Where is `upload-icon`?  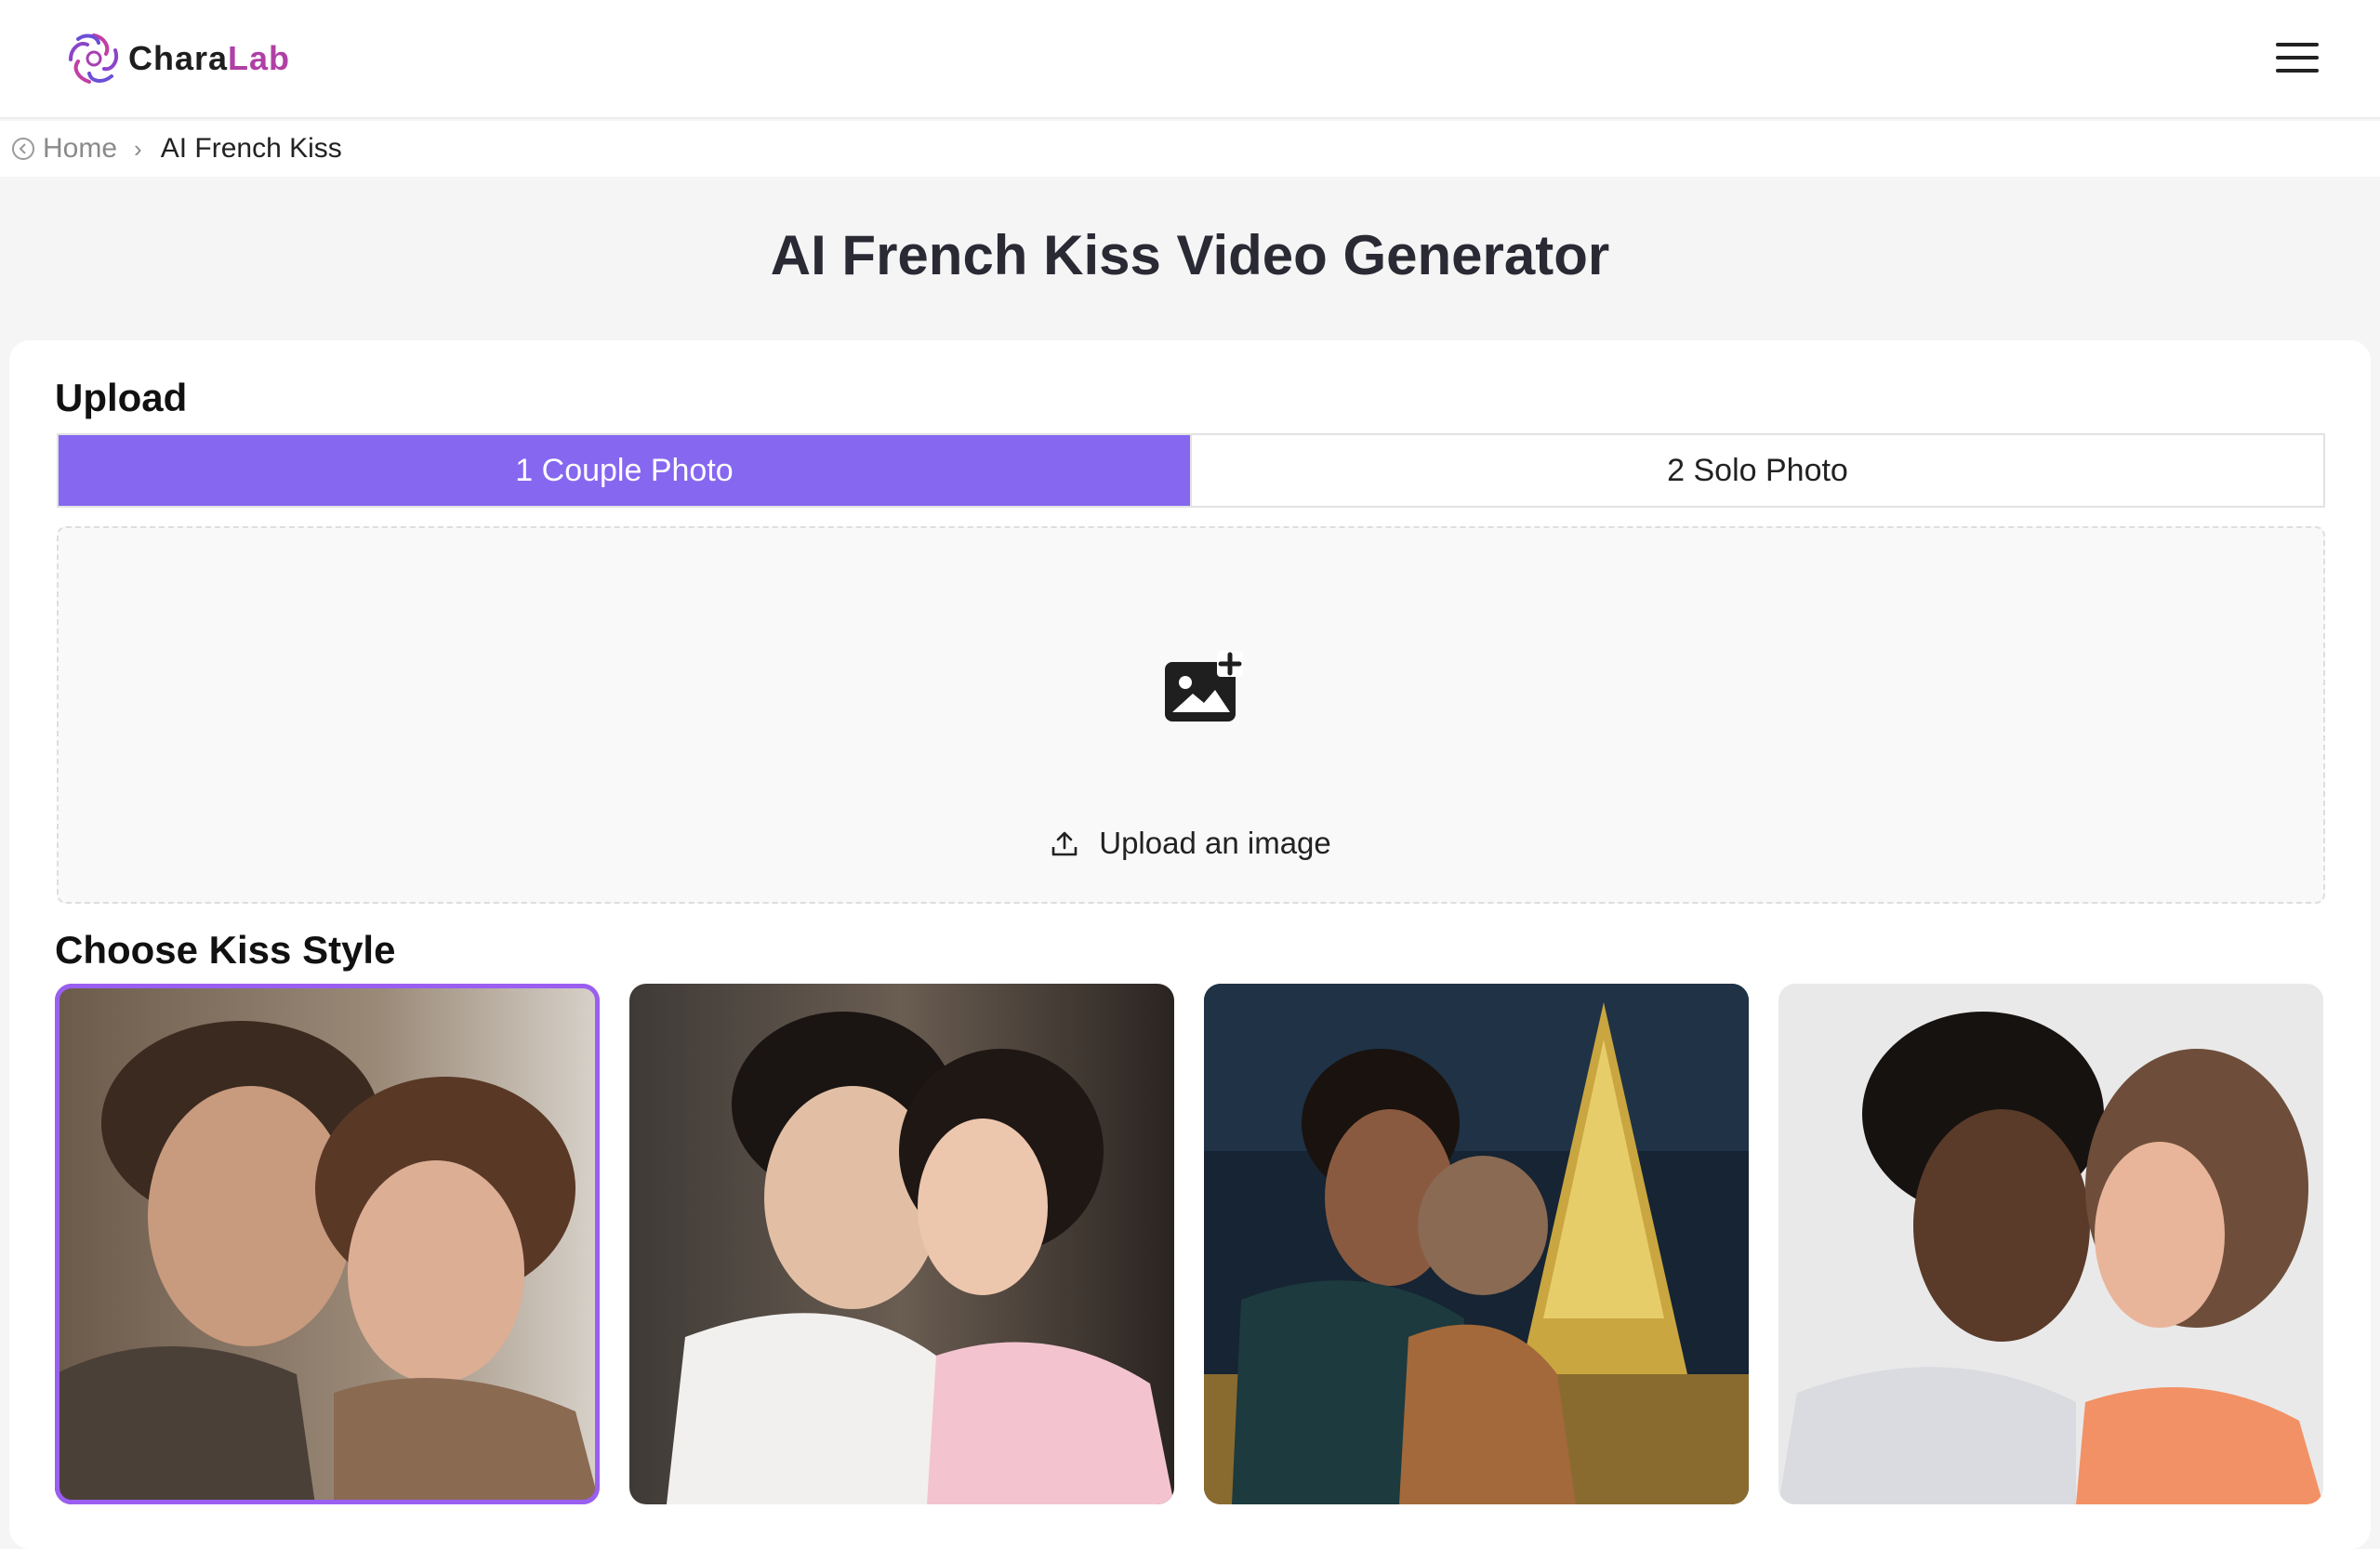 upload-icon is located at coordinates (1064, 843).